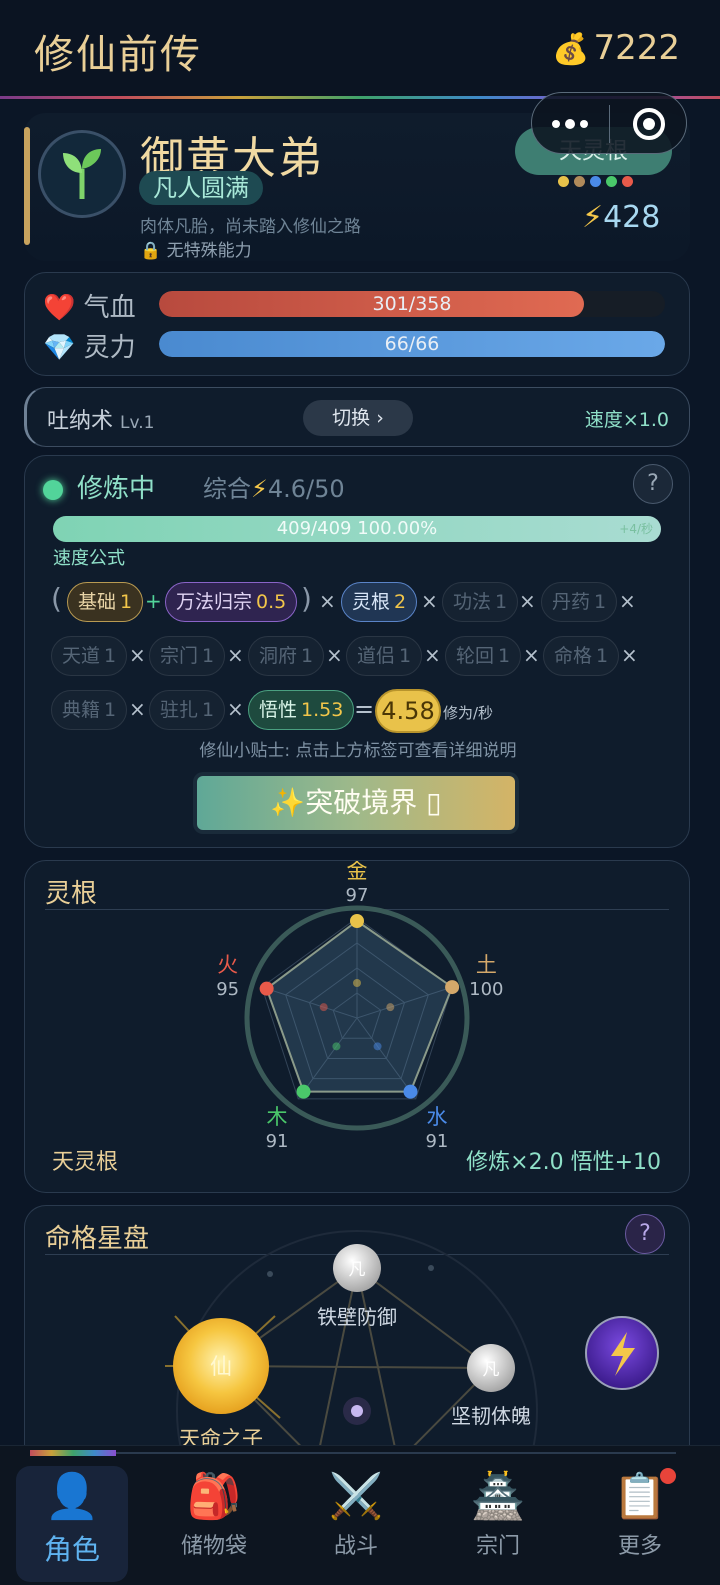  What do you see at coordinates (301, 710) in the screenshot?
I see `factor-chip-comprehension: 悟性 1.53` at bounding box center [301, 710].